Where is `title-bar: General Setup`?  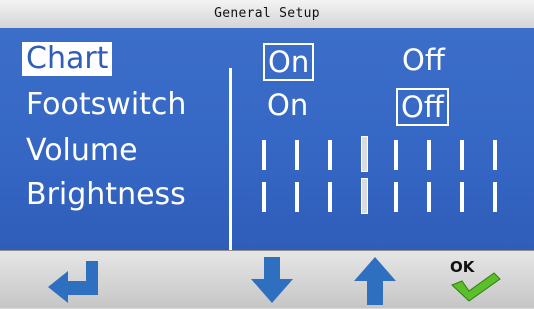 title-bar: General Setup is located at coordinates (267, 14).